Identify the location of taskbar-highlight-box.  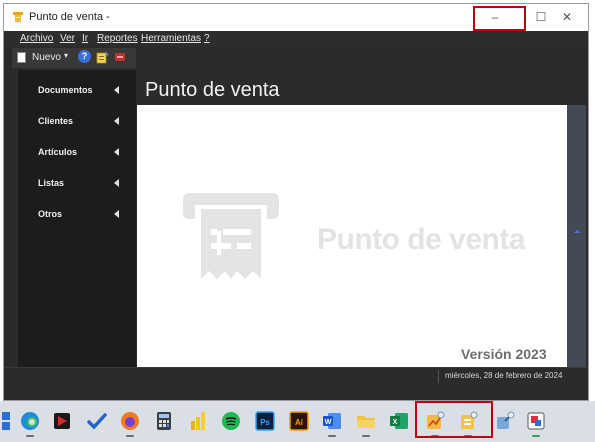
(454, 419).